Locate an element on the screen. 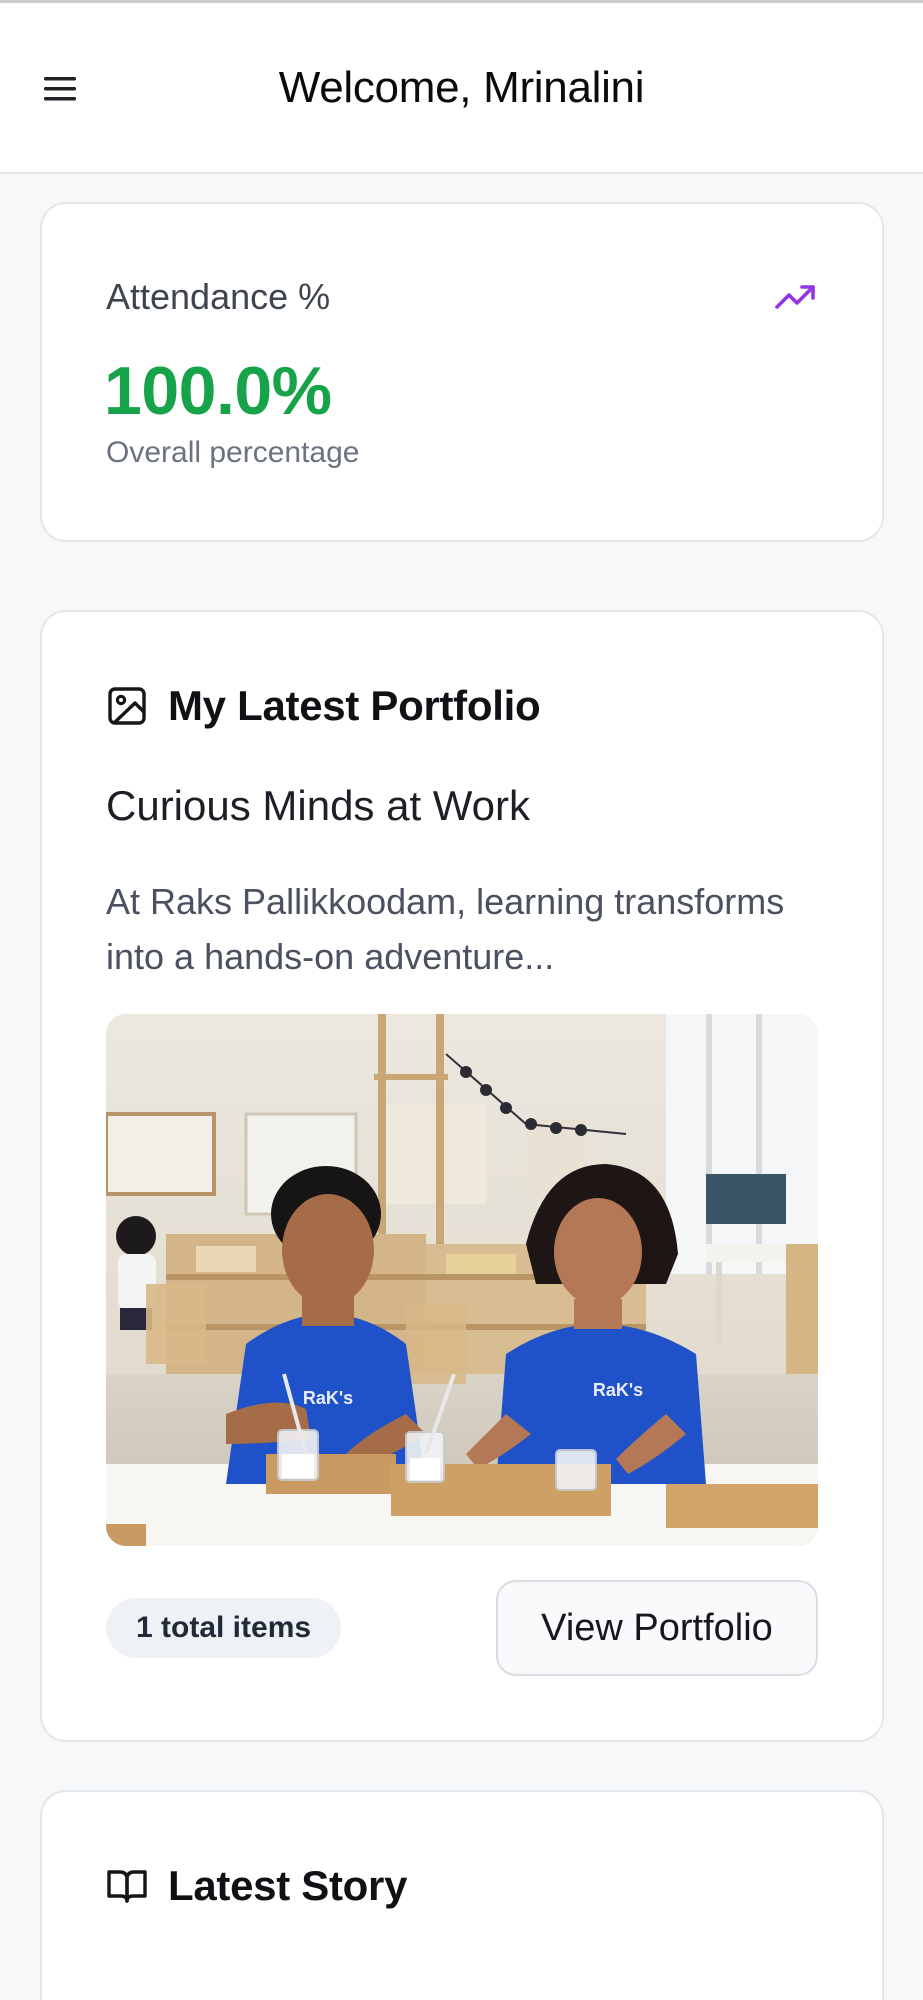  book-open-icon is located at coordinates (127, 1886).